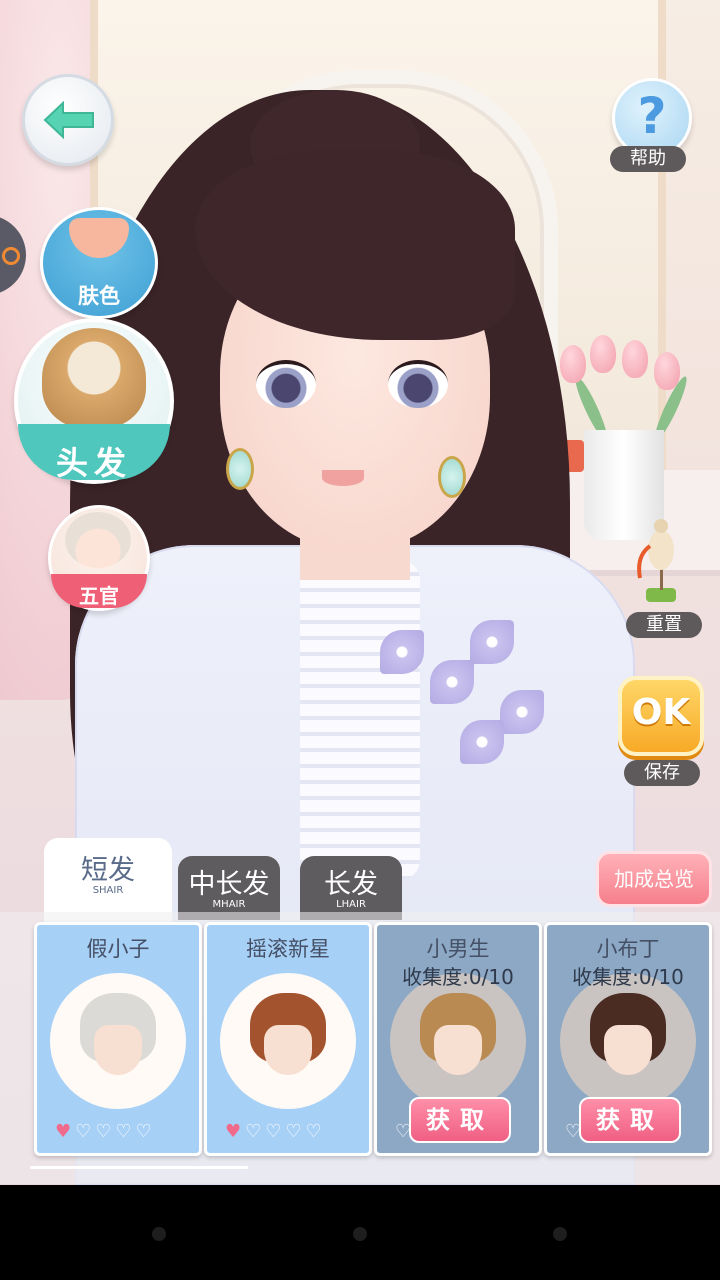  What do you see at coordinates (351, 904) in the screenshot?
I see `tab-long-hair-sub: LHAIR` at bounding box center [351, 904].